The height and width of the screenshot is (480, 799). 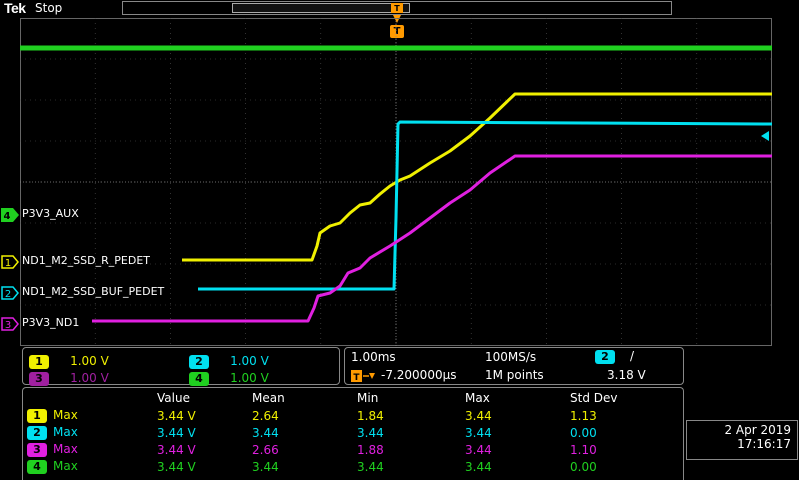 I want to click on measurement-row: 2 Max 3.44 V 3.44 3.44 3.44 0.00, so click(x=343, y=432).